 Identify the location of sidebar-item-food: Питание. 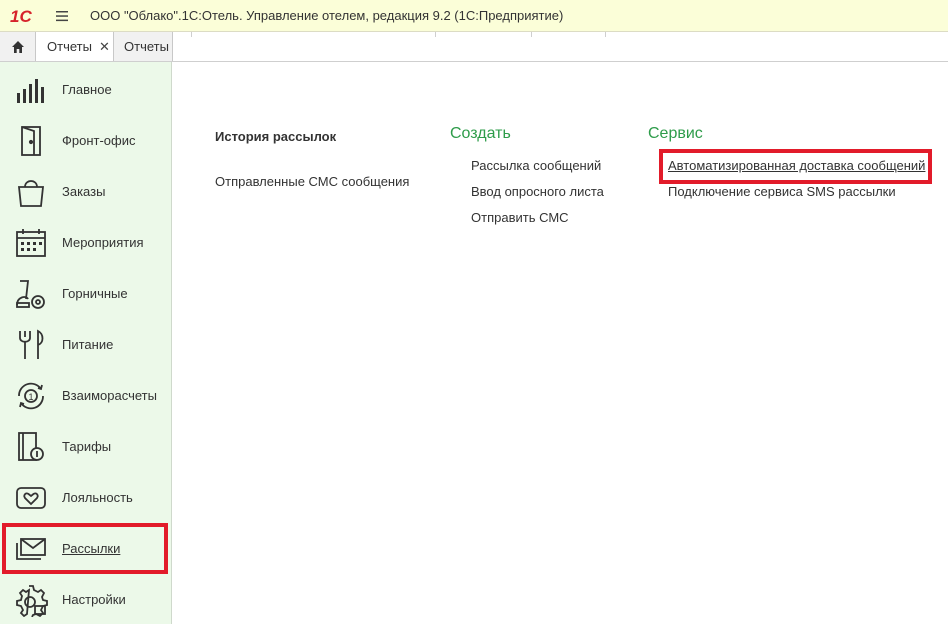
(85, 344).